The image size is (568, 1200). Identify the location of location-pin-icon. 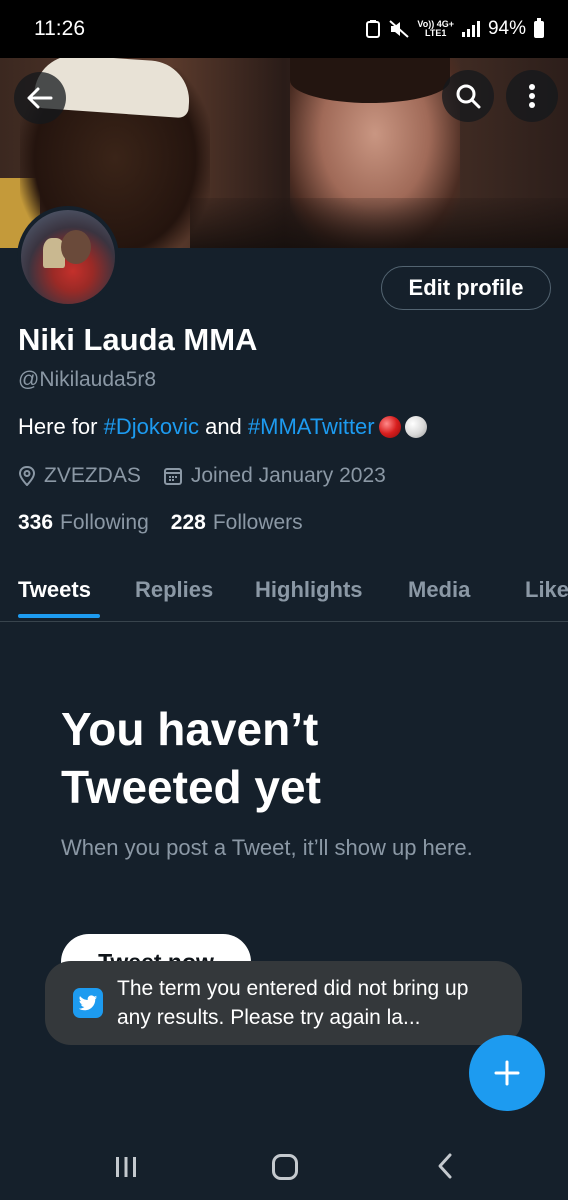
(27, 476).